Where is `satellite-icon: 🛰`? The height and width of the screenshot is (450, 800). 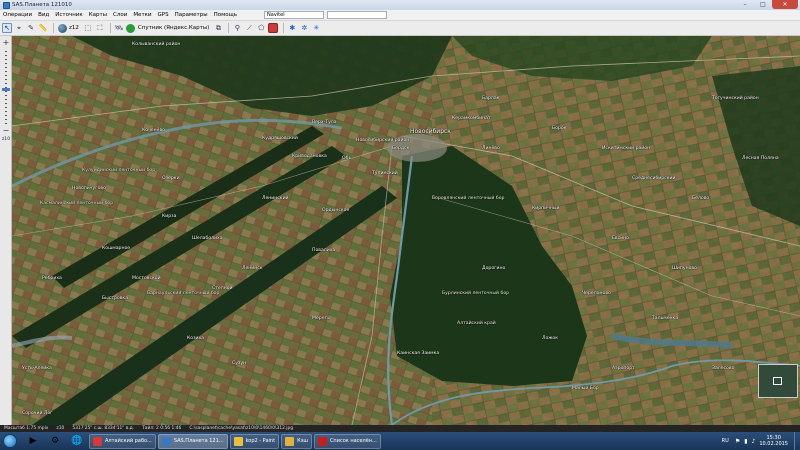
satellite-icon: 🛰 is located at coordinates (119, 28).